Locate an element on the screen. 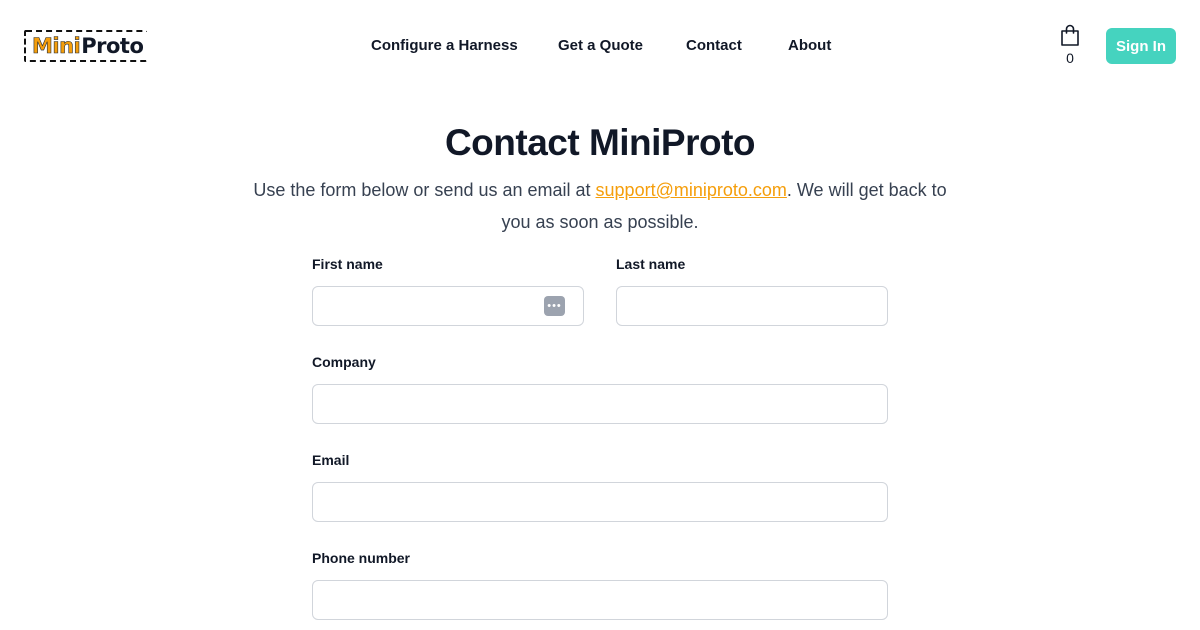  nav-contact: Contact is located at coordinates (714, 45).